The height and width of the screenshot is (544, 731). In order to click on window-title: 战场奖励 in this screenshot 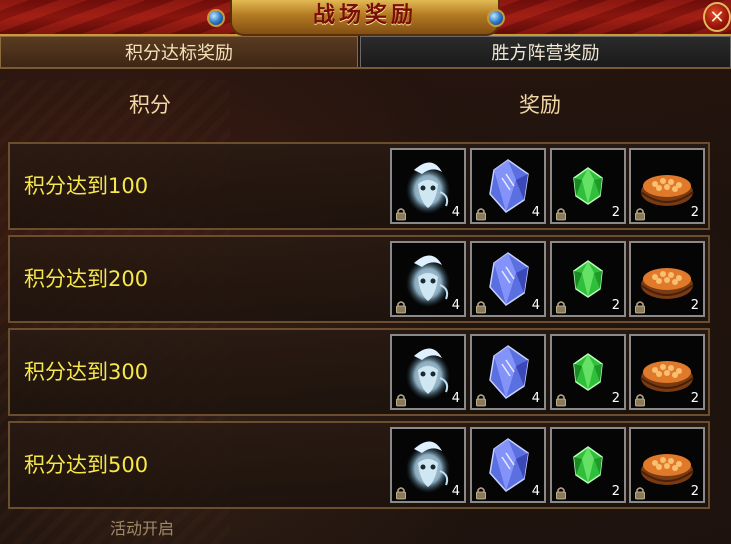, I will do `click(364, 15)`.